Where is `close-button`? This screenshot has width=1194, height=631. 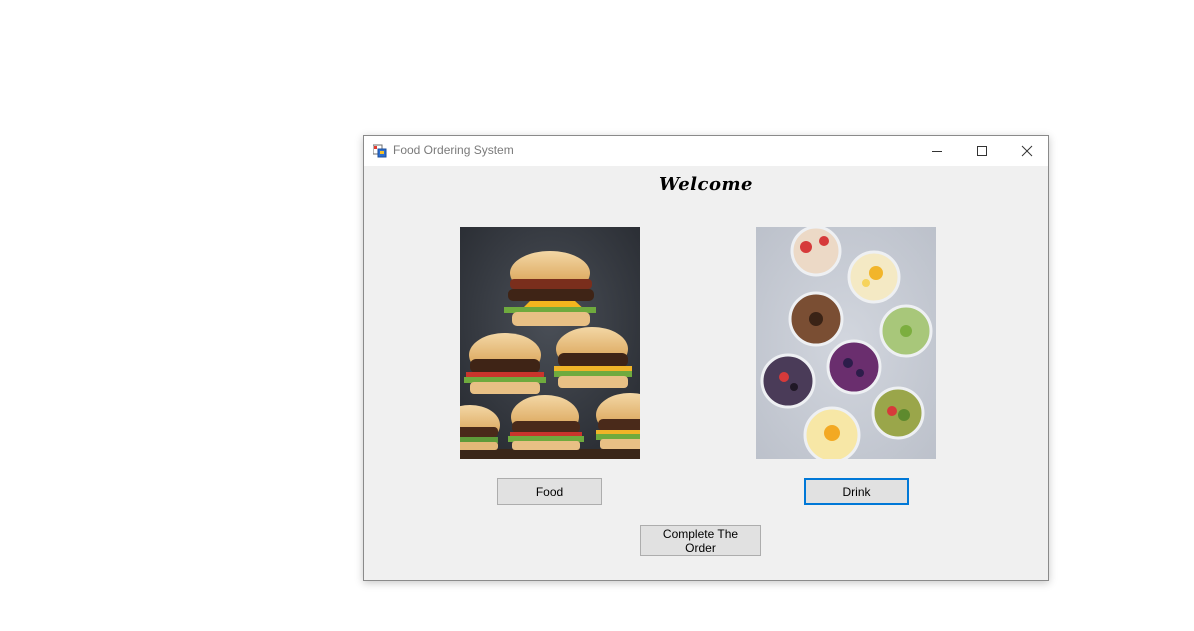
close-button is located at coordinates (1026, 151).